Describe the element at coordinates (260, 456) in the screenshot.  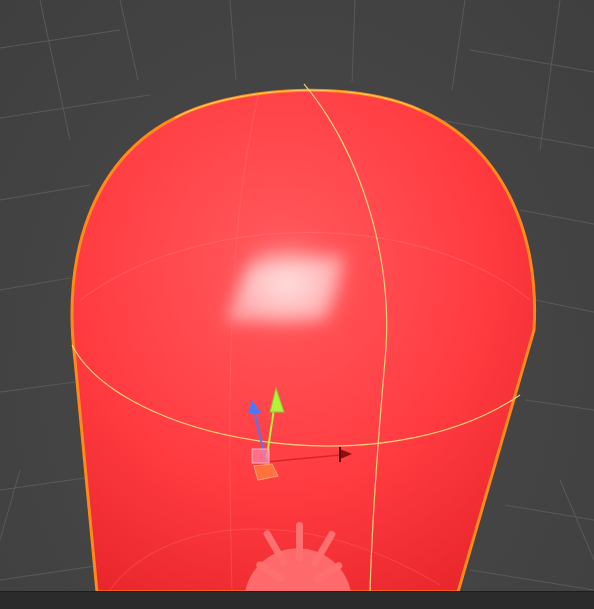
I see `center-handle` at that location.